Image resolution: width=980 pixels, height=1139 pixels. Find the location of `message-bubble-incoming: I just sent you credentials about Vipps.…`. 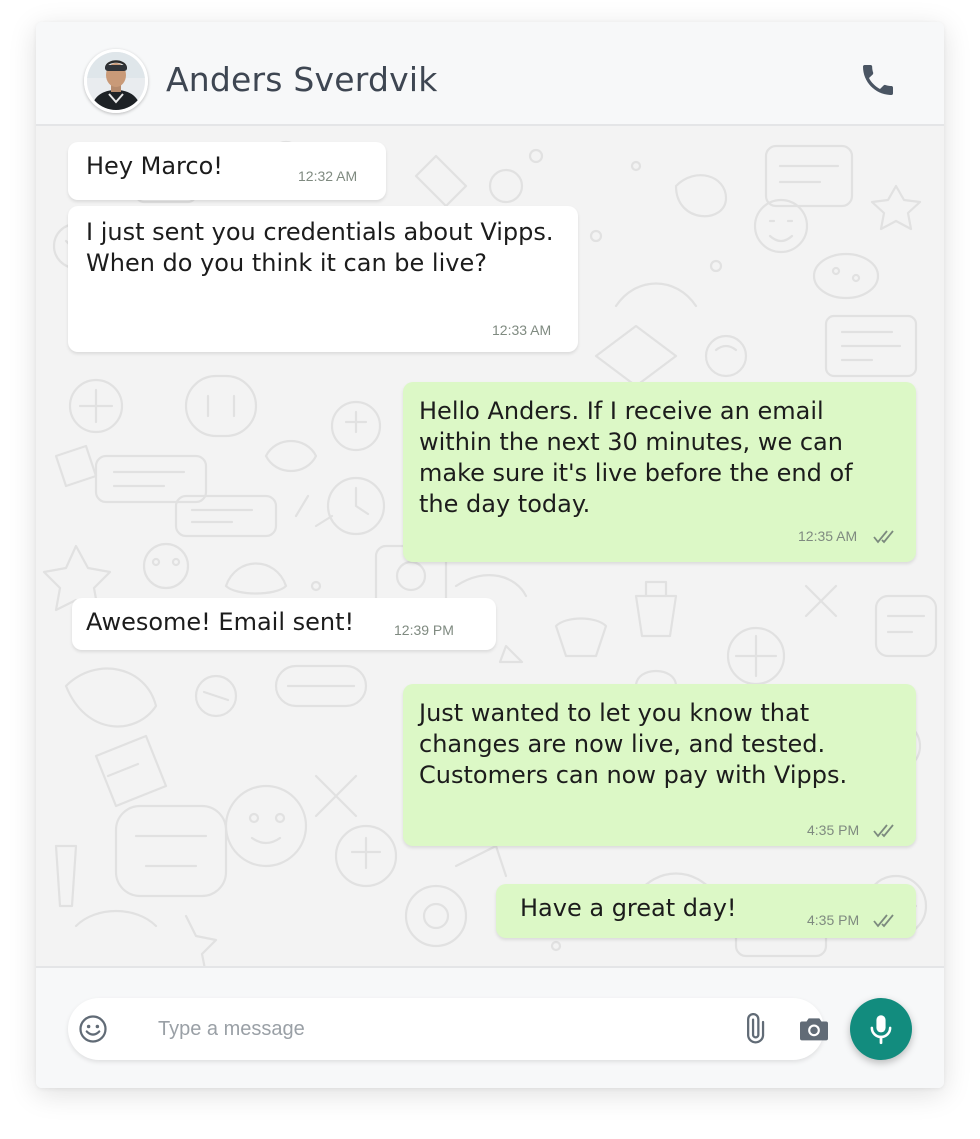

message-bubble-incoming: I just sent you credentials about Vipps.… is located at coordinates (323, 279).